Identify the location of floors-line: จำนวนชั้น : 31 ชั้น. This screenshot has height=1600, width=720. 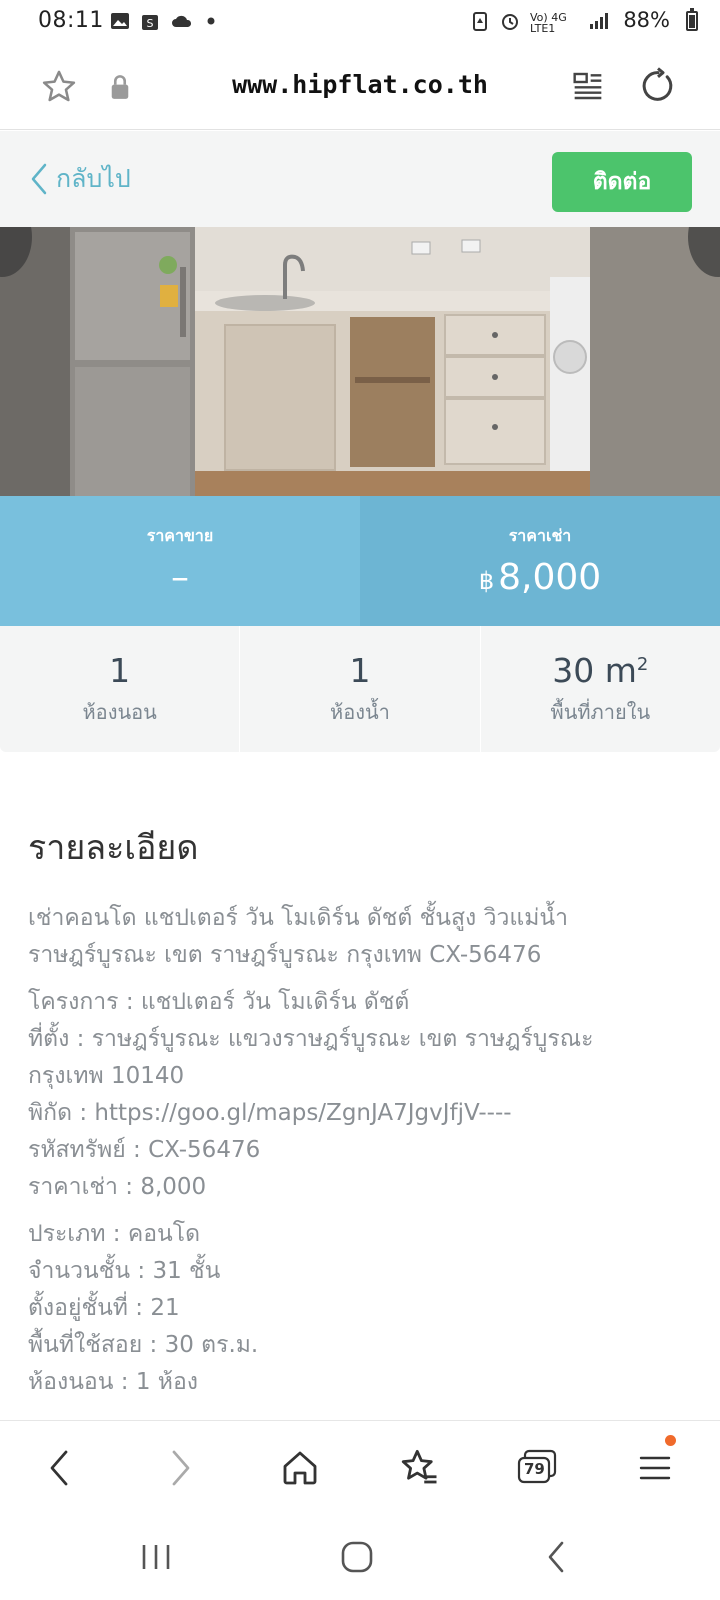
(124, 1271).